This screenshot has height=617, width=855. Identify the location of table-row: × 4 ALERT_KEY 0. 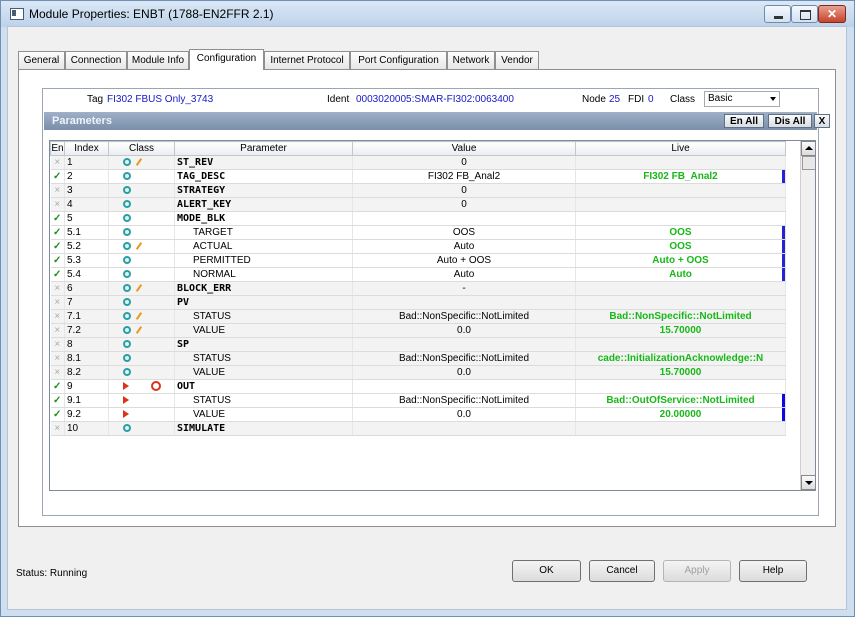
(418, 204).